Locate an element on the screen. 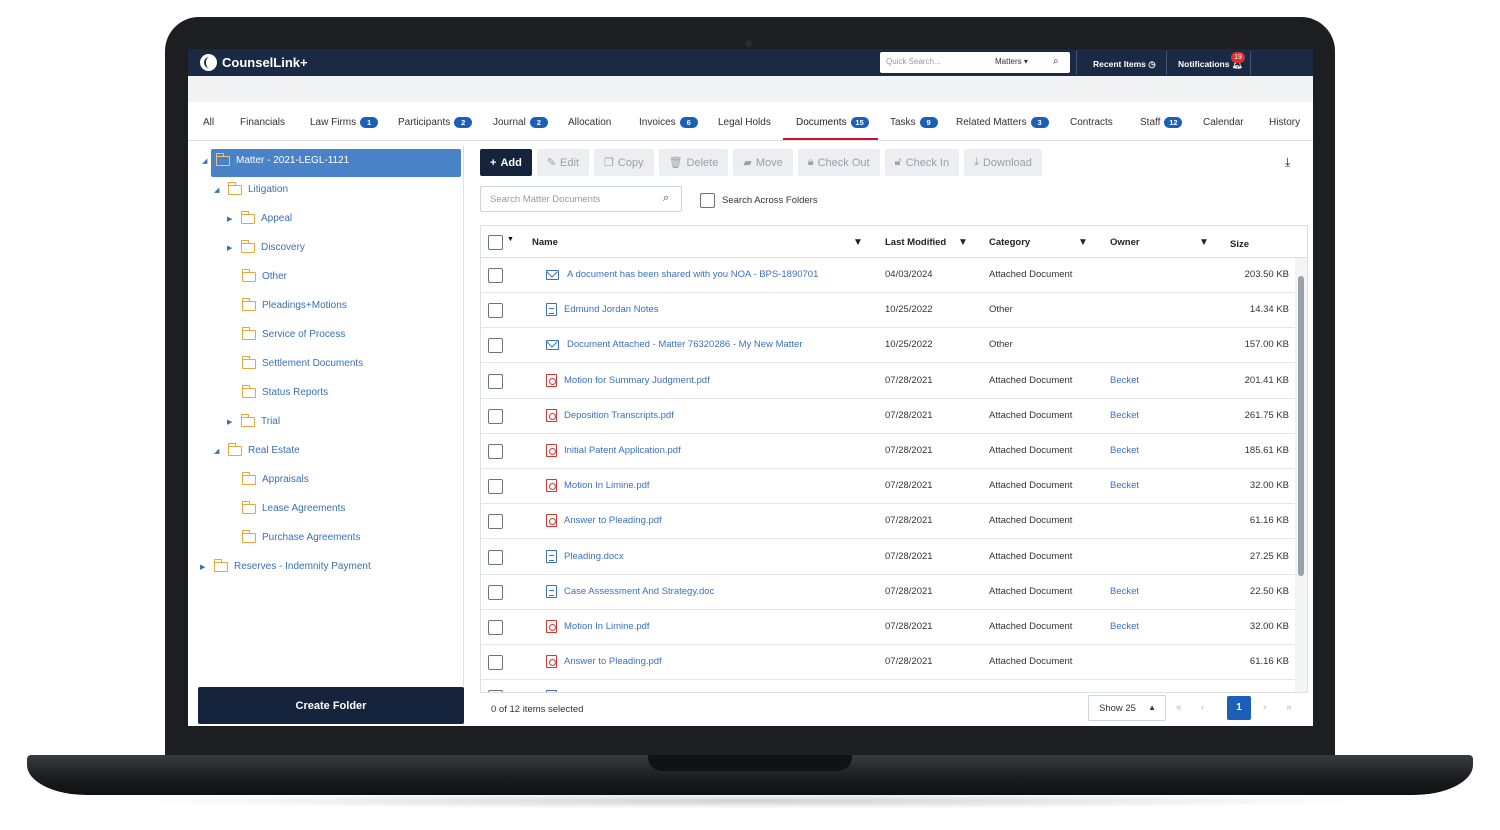 The width and height of the screenshot is (1500, 830). check-in-button: 🔓︎ Check In is located at coordinates (922, 162).